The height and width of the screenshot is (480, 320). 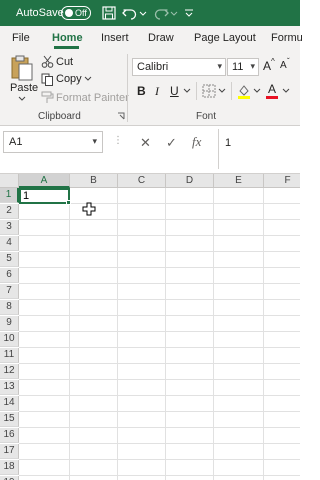 What do you see at coordinates (9, 181) in the screenshot?
I see `select-all-button` at bounding box center [9, 181].